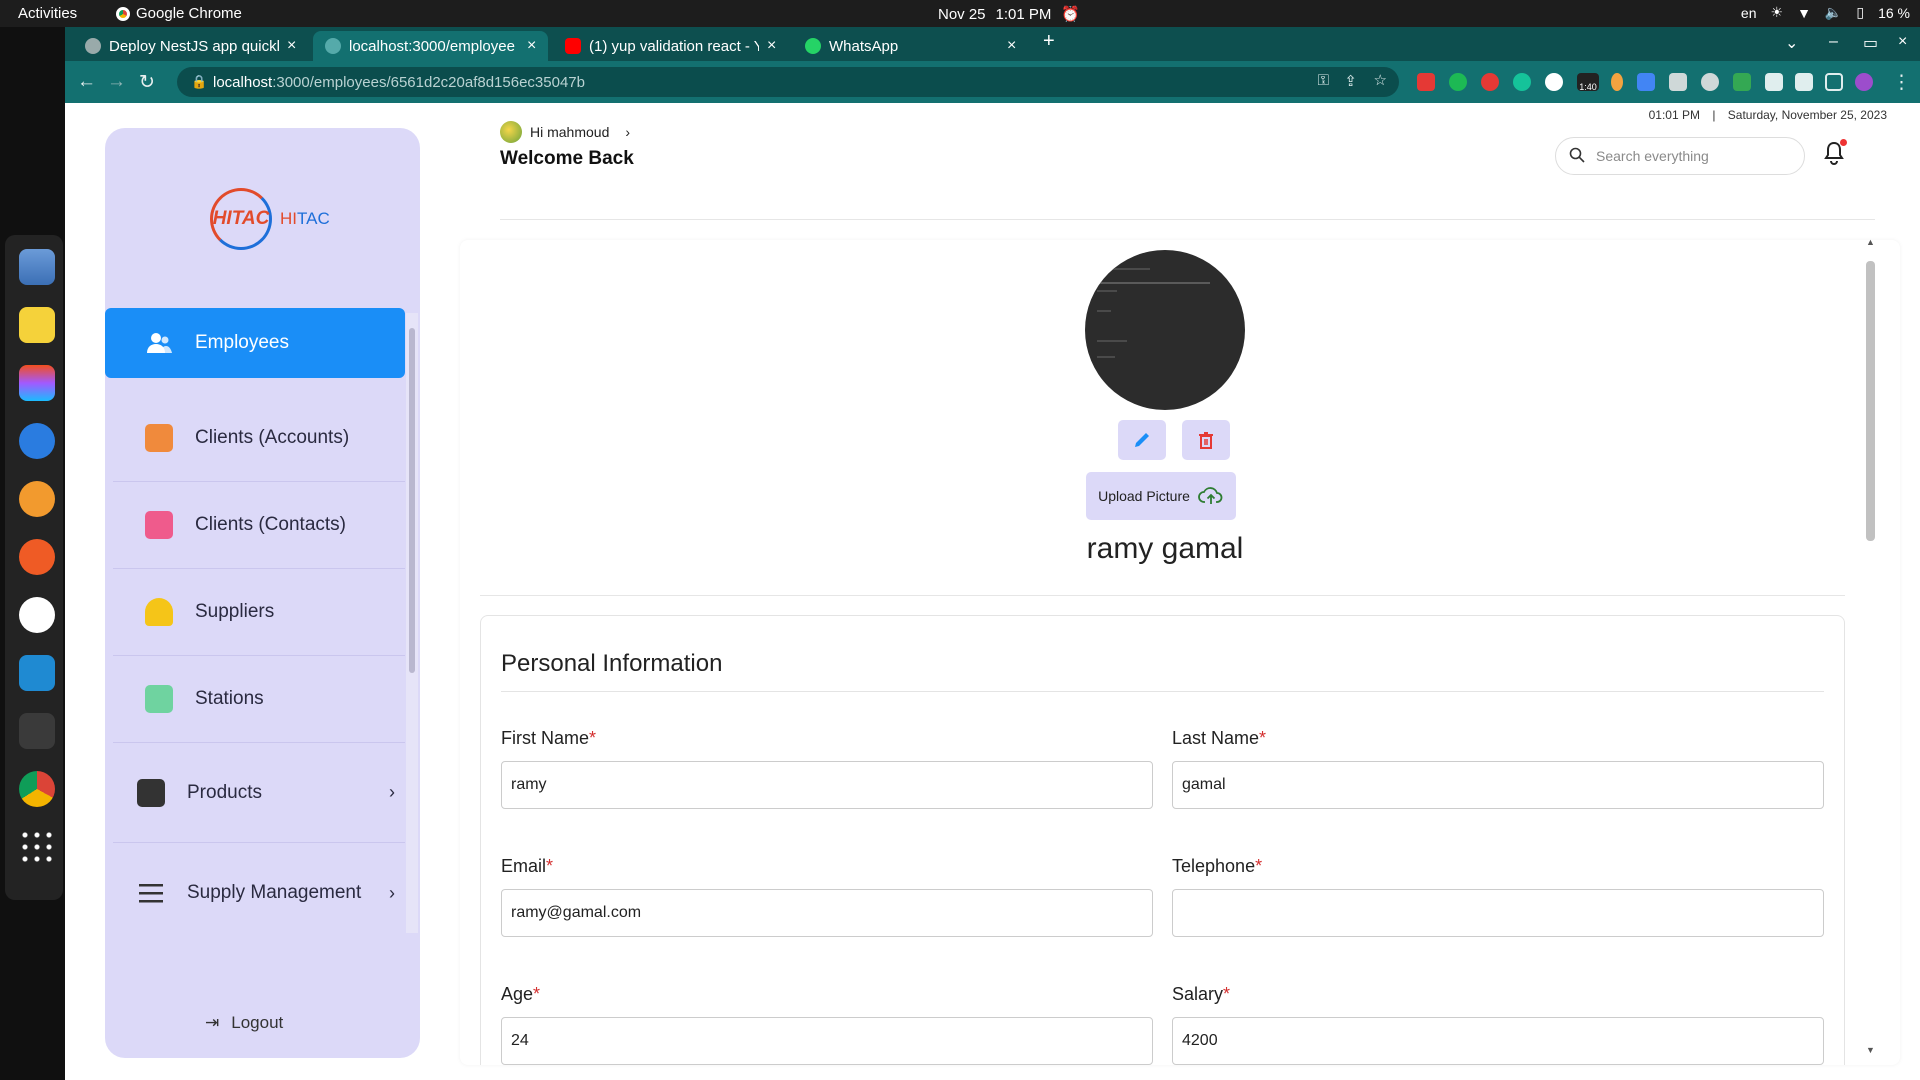 The width and height of the screenshot is (1920, 1080). What do you see at coordinates (1142, 440) in the screenshot?
I see `edit-picture-button` at bounding box center [1142, 440].